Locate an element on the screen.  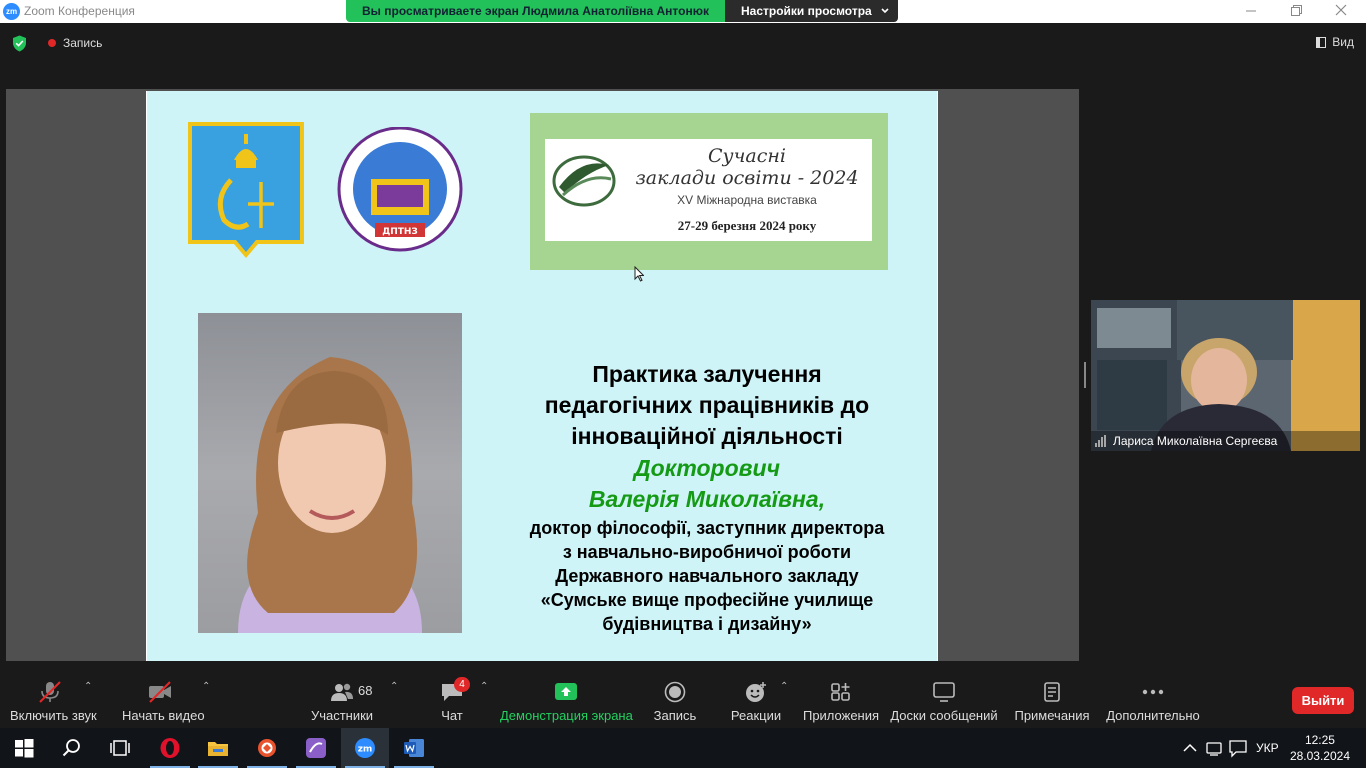
opera-taskbar-button is located at coordinates (170, 748).